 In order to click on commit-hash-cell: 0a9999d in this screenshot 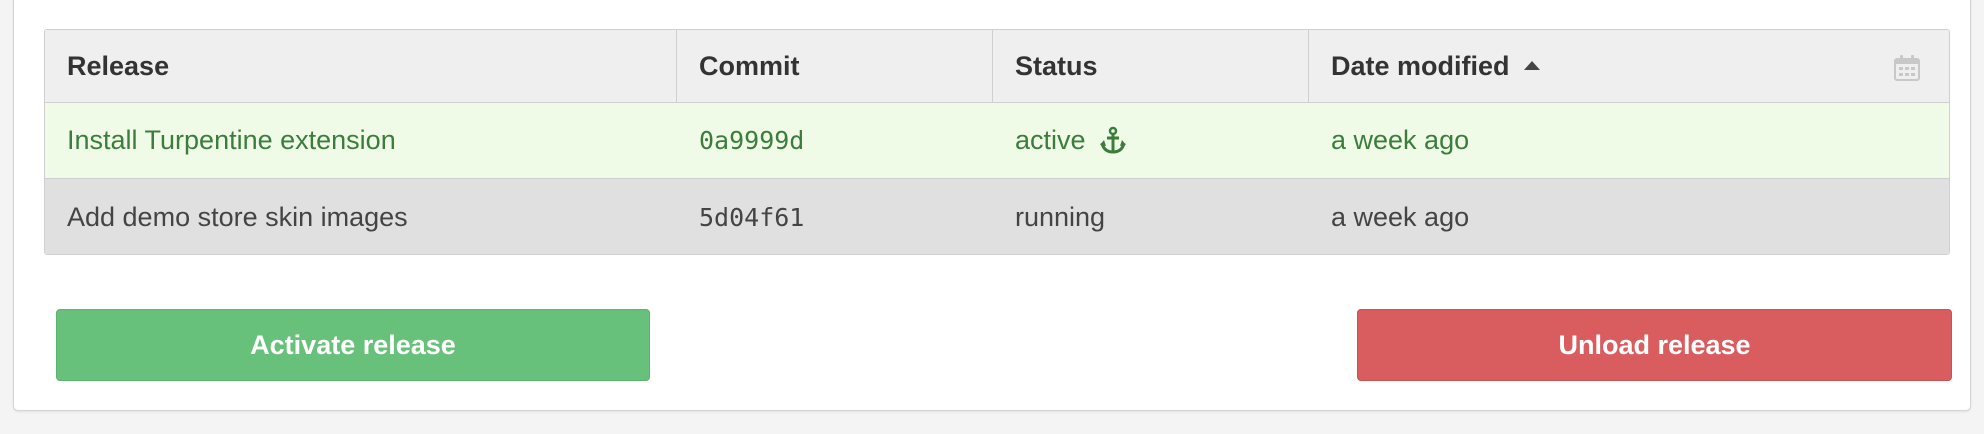, I will do `click(752, 140)`.